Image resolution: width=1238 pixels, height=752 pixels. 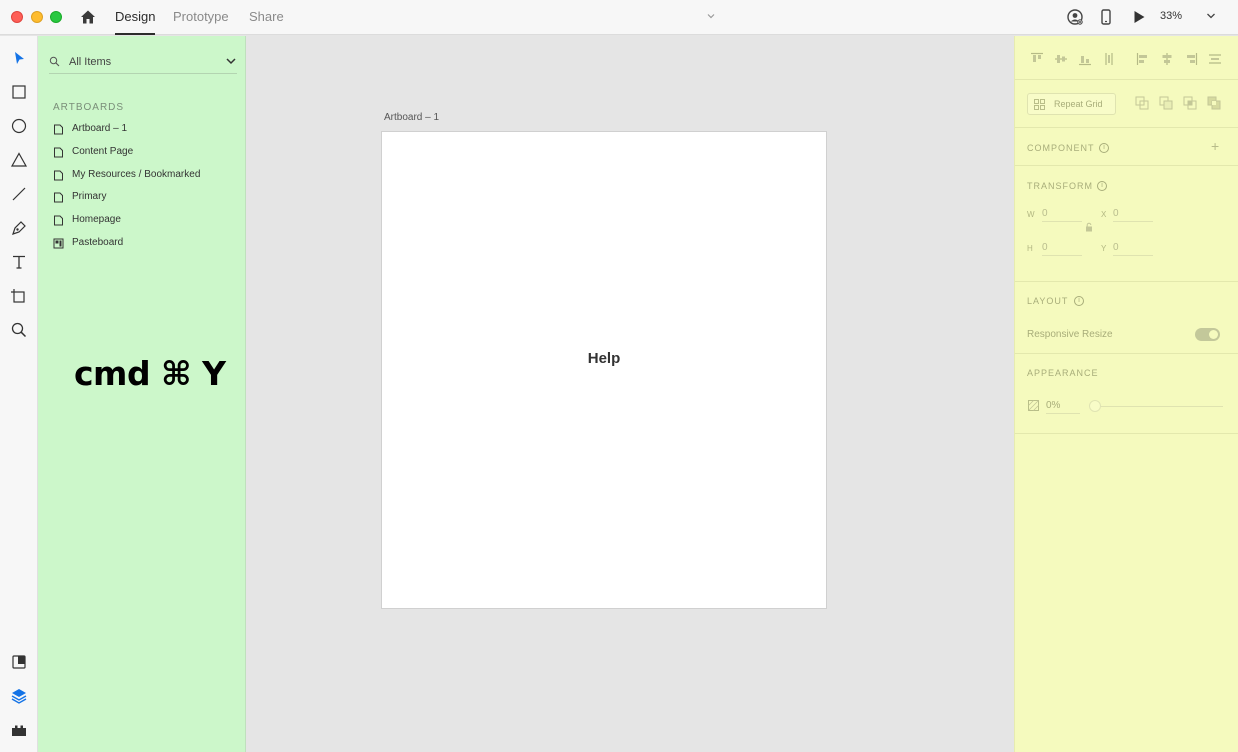 I want to click on tab-design: Design, so click(x=135, y=22).